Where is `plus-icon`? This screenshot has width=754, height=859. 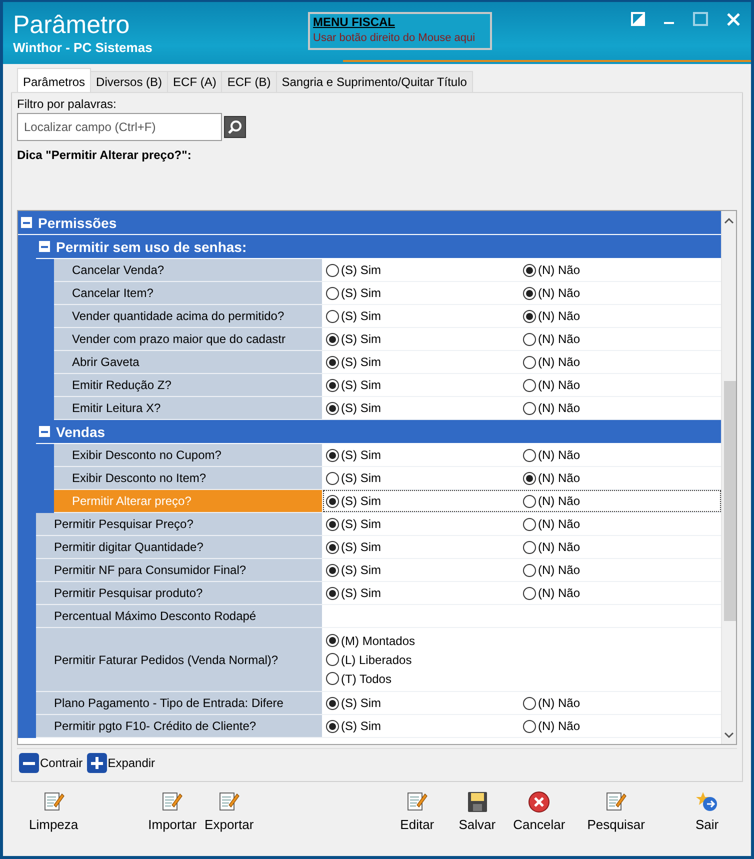
plus-icon is located at coordinates (96, 763).